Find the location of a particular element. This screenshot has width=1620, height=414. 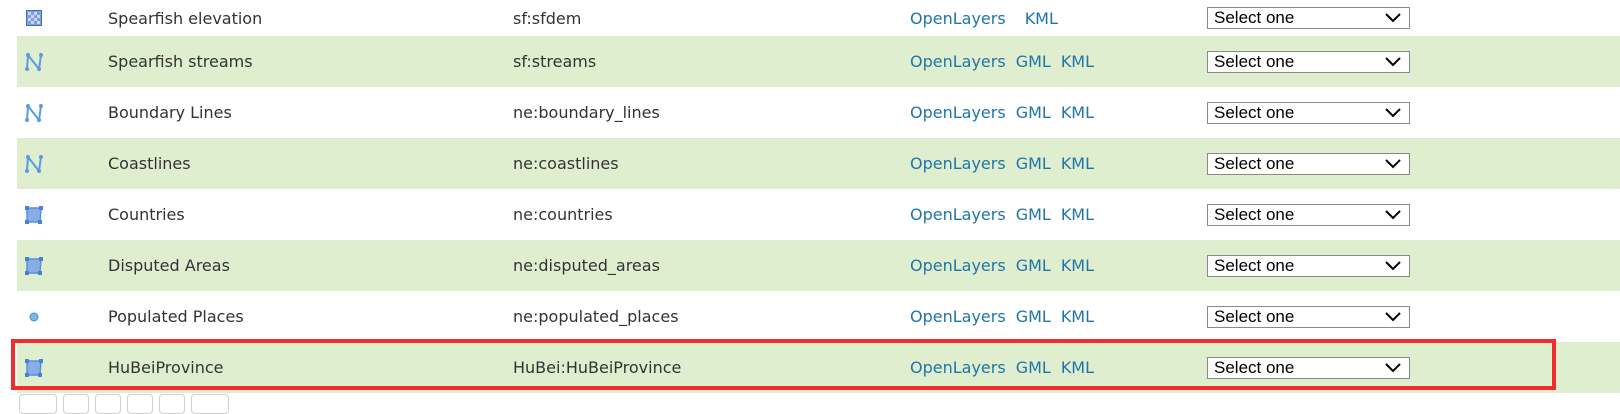

point-icon is located at coordinates (34, 316).